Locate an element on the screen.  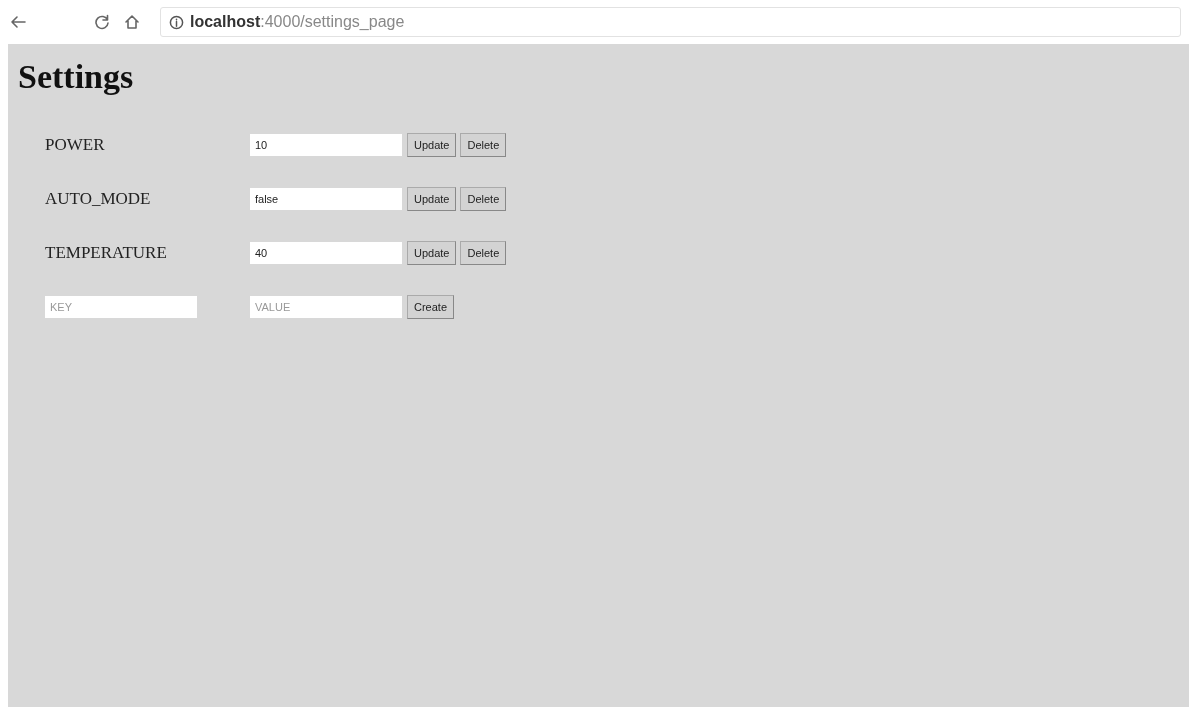
value-field: 40 is located at coordinates (326, 253).